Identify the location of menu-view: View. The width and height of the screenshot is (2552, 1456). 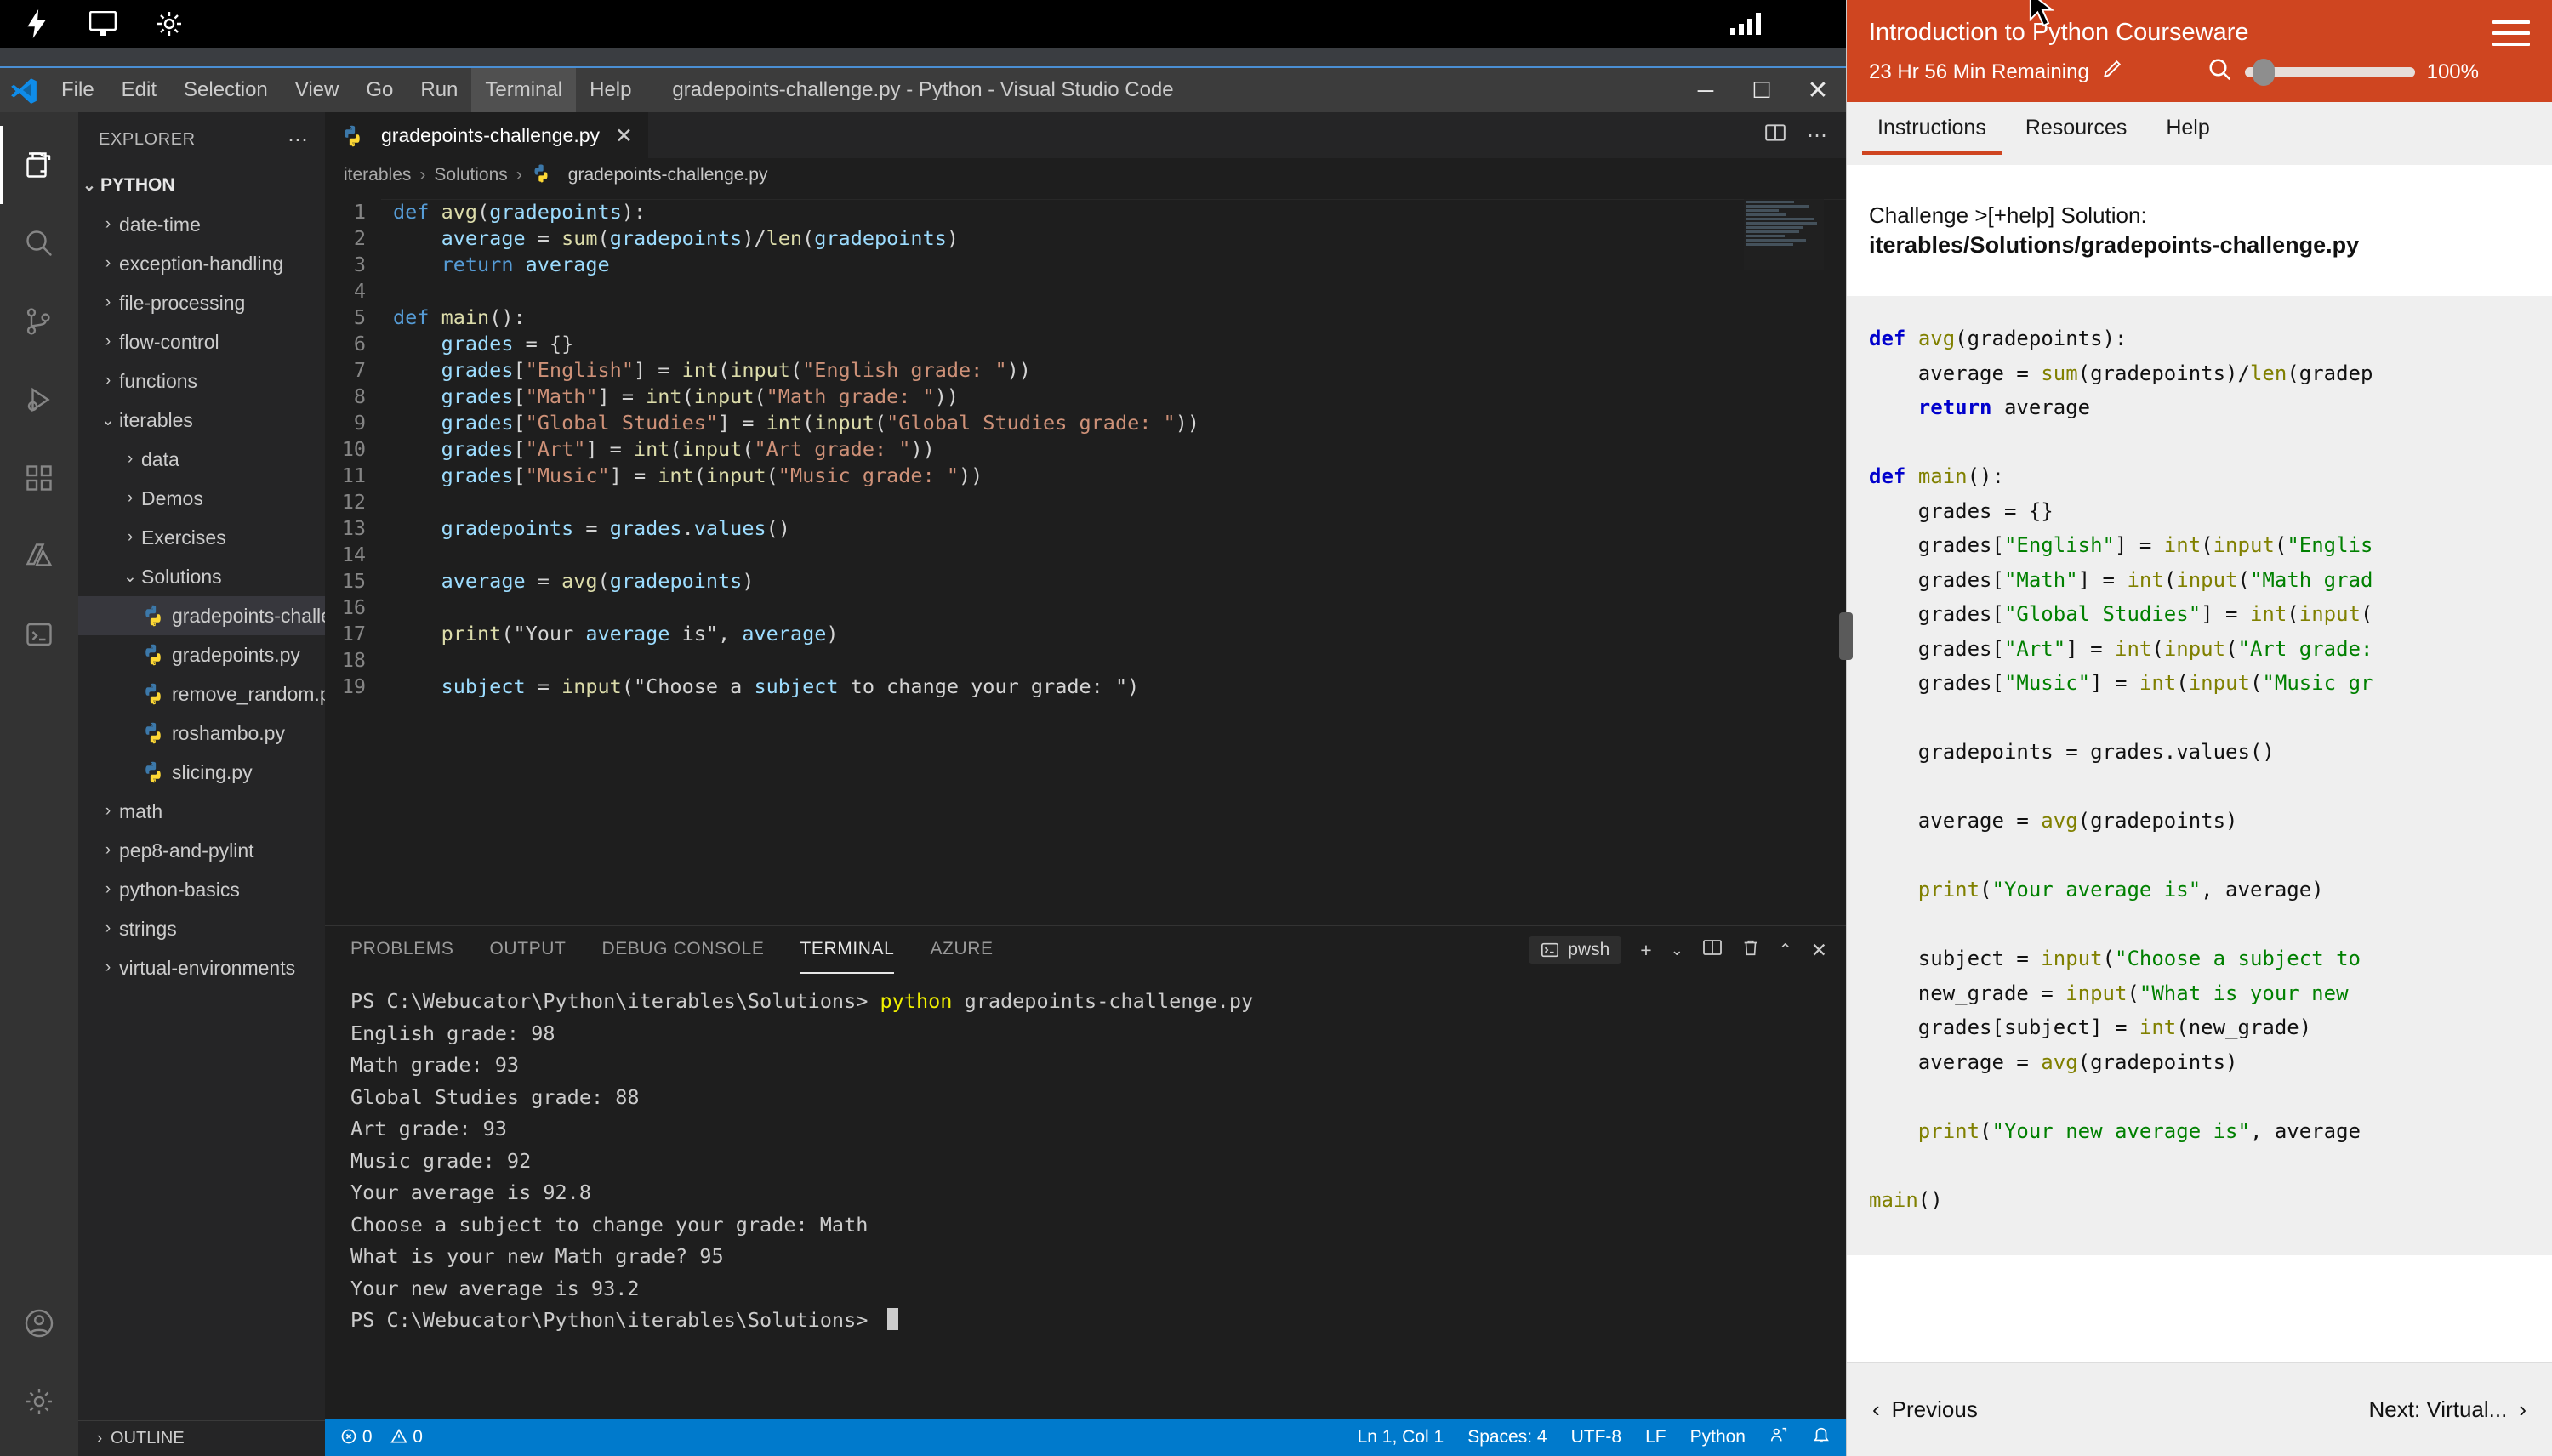
(317, 90).